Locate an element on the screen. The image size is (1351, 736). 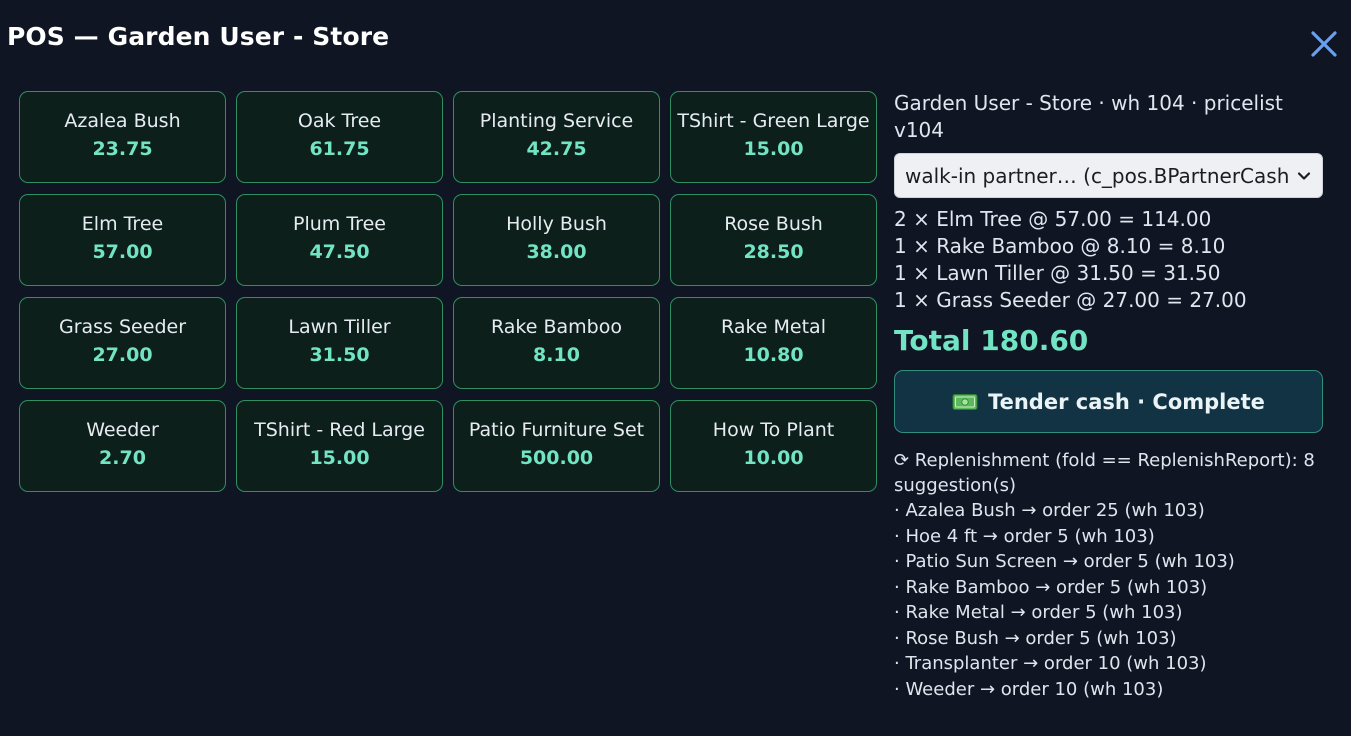
product-tile-rake-bamboo: Rake Bamboo 8.10 is located at coordinates (556, 343).